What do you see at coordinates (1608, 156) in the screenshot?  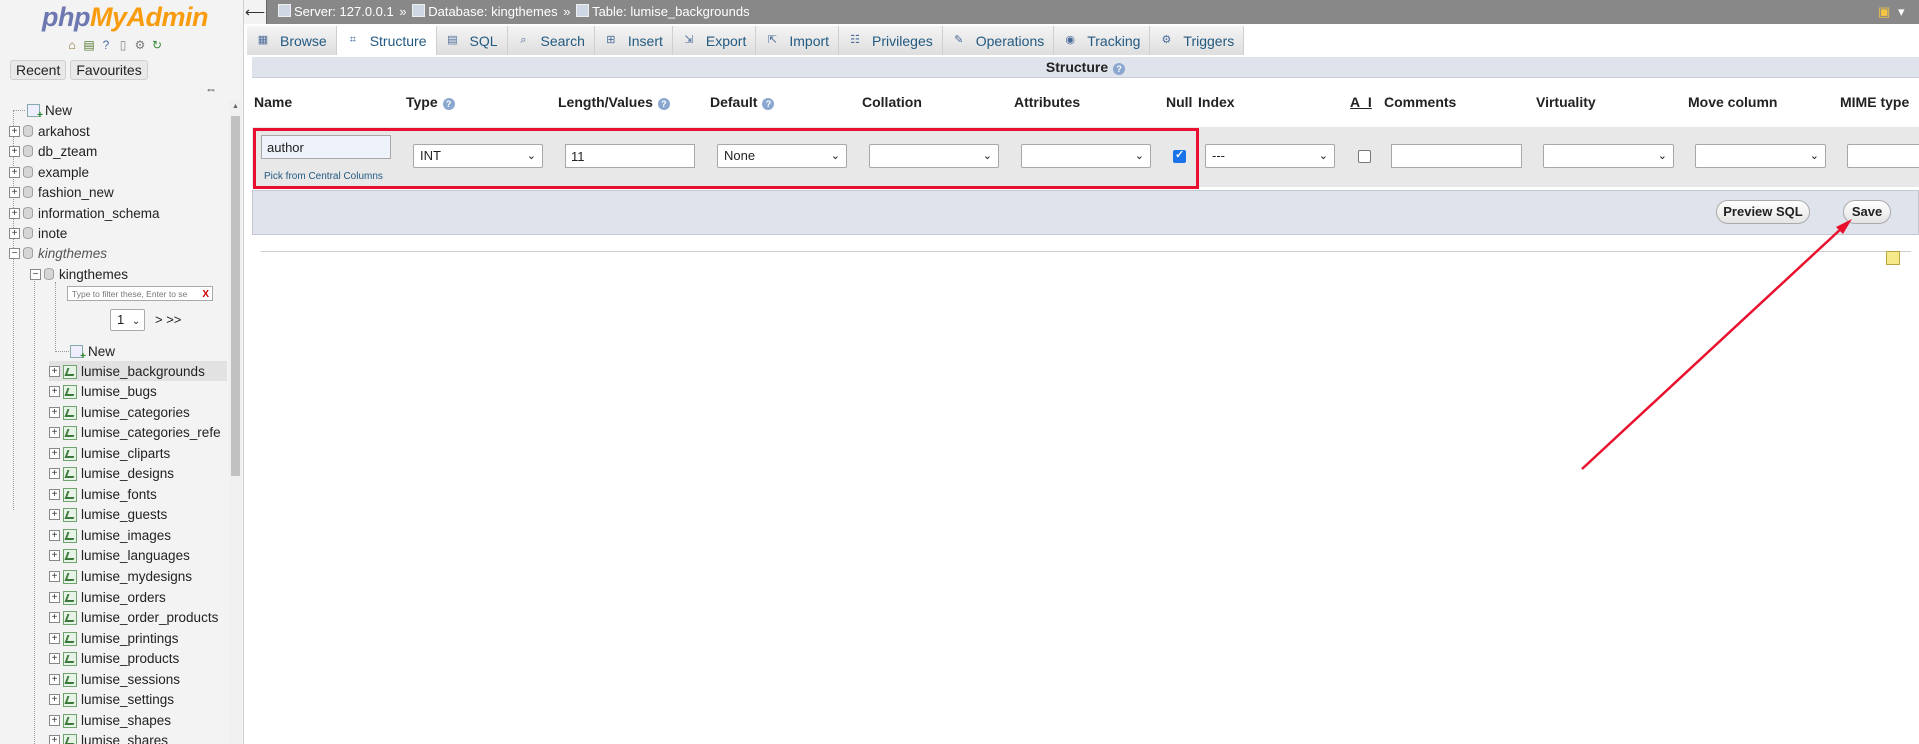 I see `virtuality-select: ⌄` at bounding box center [1608, 156].